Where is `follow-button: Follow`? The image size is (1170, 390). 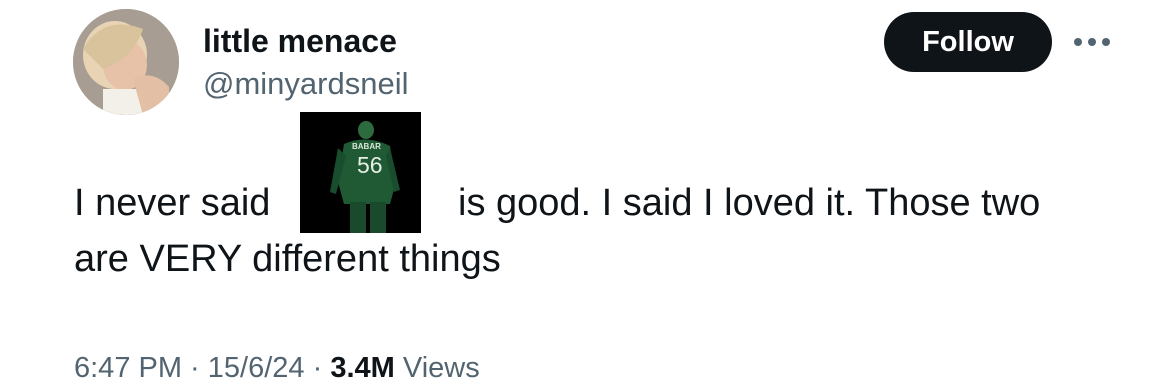 follow-button: Follow is located at coordinates (968, 42).